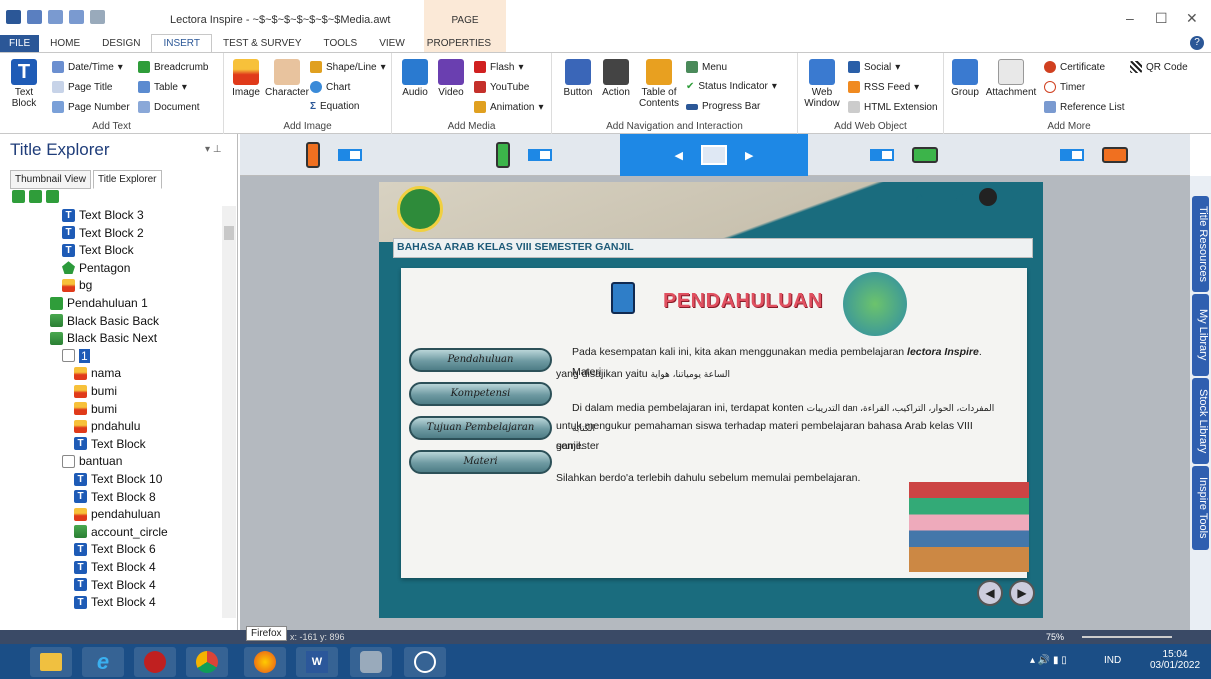  Describe the element at coordinates (334, 155) in the screenshot. I see `device-phone-portrait` at that location.